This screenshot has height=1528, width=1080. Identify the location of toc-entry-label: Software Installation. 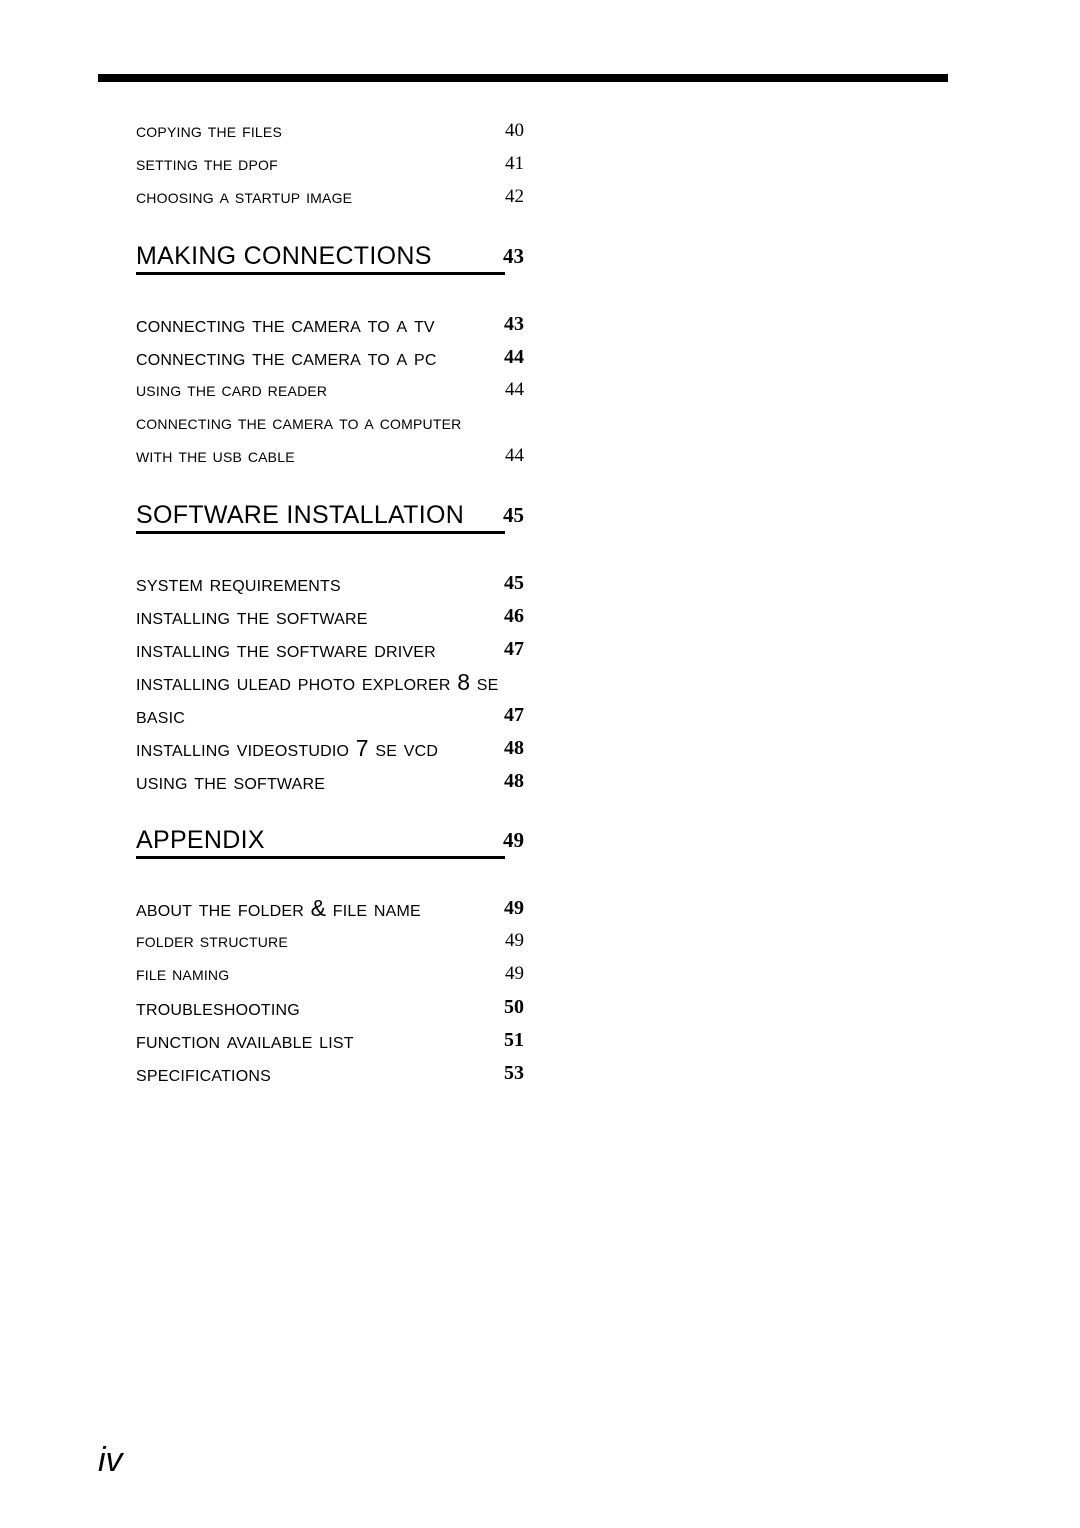
(300, 515).